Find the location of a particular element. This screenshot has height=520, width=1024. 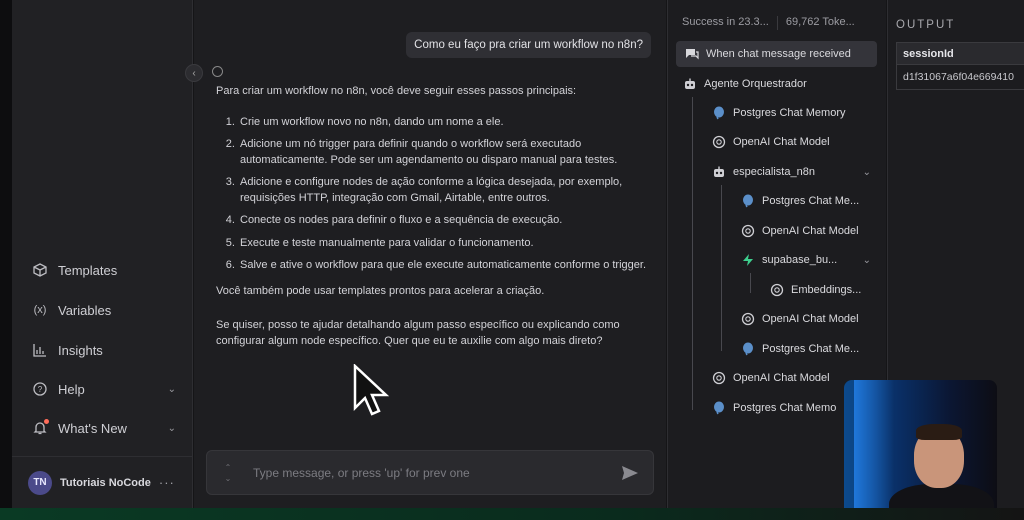

output-title: OUTPUT is located at coordinates (926, 25).